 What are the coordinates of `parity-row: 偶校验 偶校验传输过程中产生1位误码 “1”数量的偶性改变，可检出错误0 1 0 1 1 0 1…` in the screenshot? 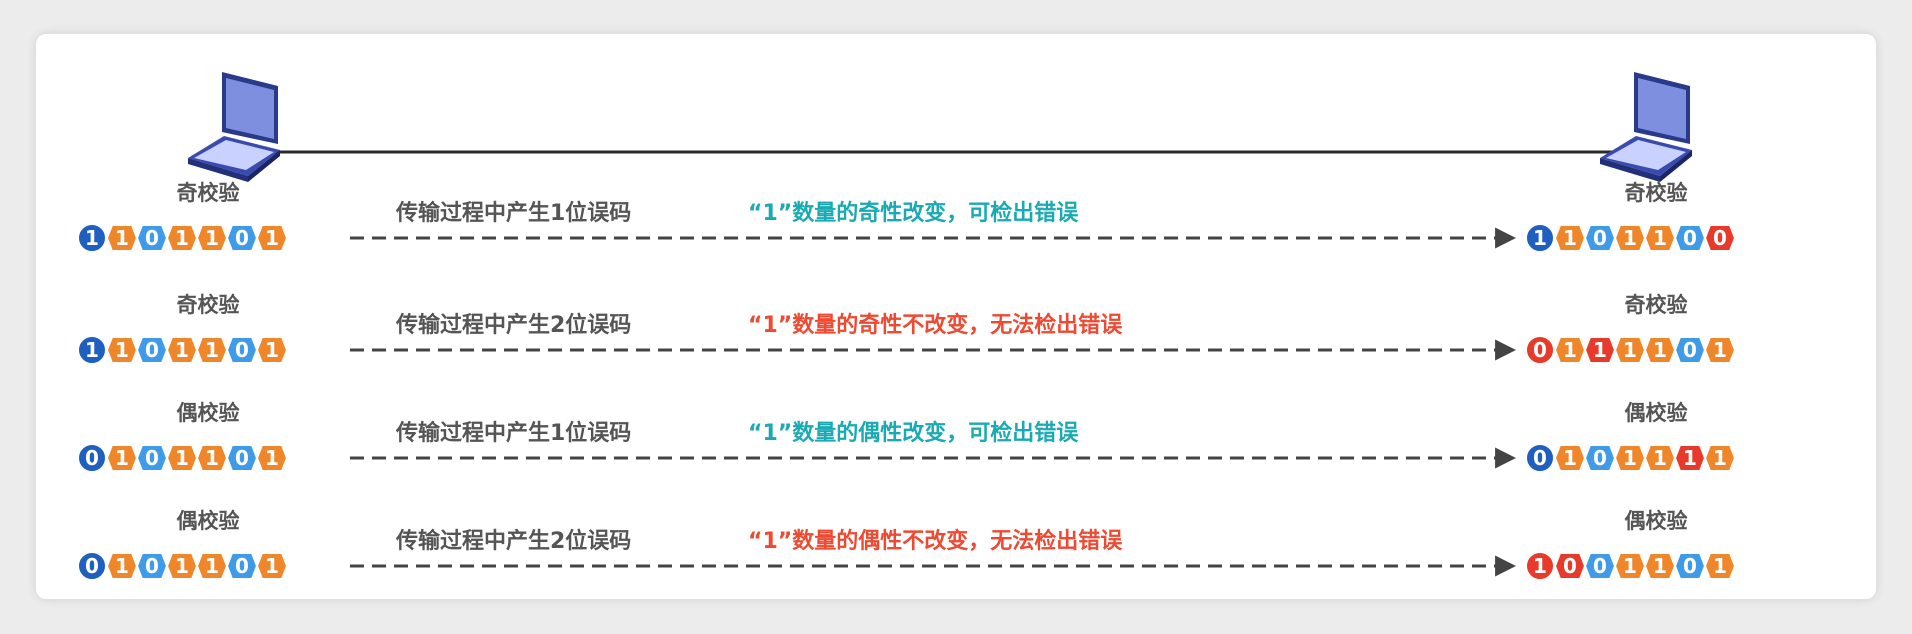 It's located at (907, 437).